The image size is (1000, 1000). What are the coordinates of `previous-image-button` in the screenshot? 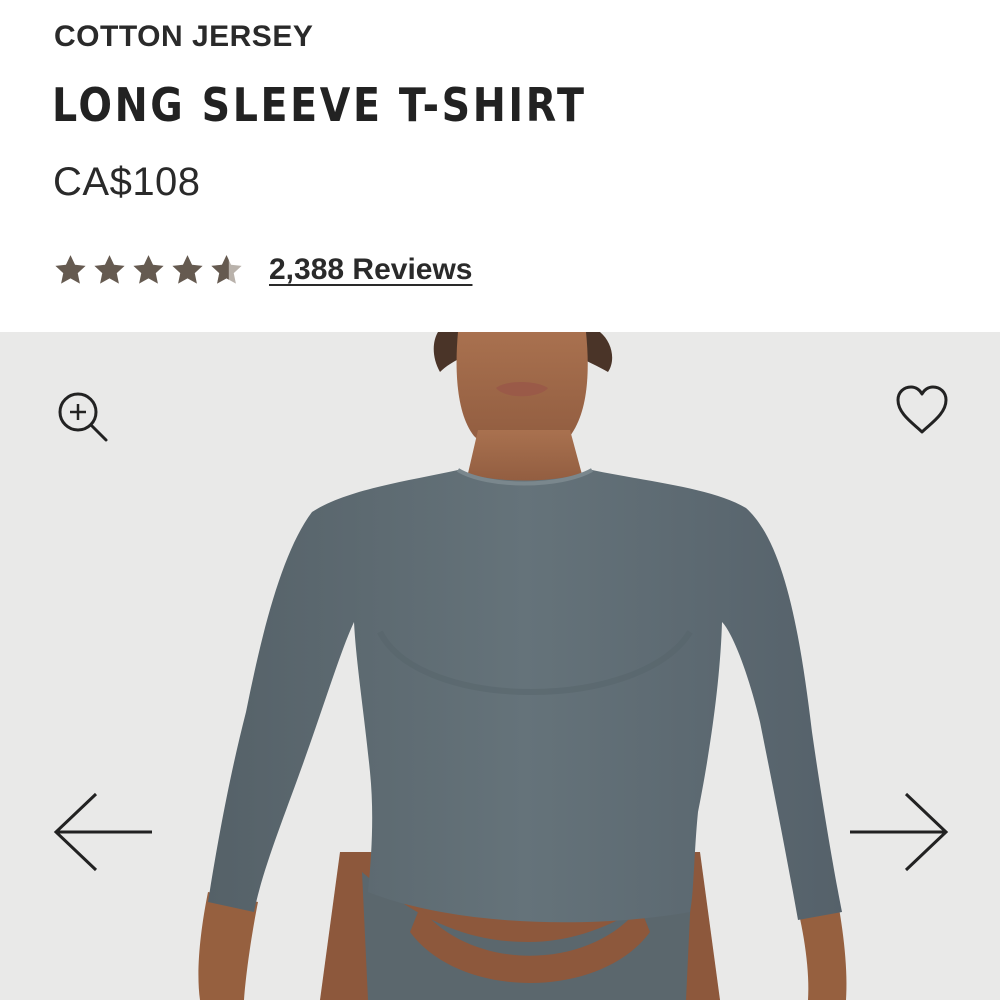 It's located at (104, 832).